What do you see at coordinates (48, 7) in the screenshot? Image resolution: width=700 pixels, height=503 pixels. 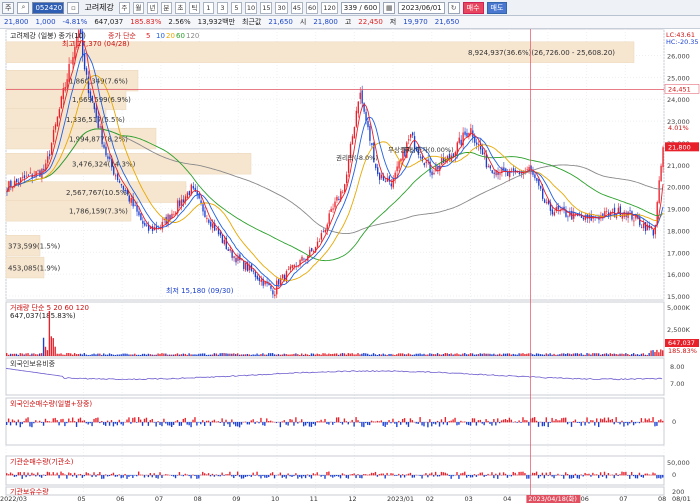 I see `stock-code-input: 052420` at bounding box center [48, 7].